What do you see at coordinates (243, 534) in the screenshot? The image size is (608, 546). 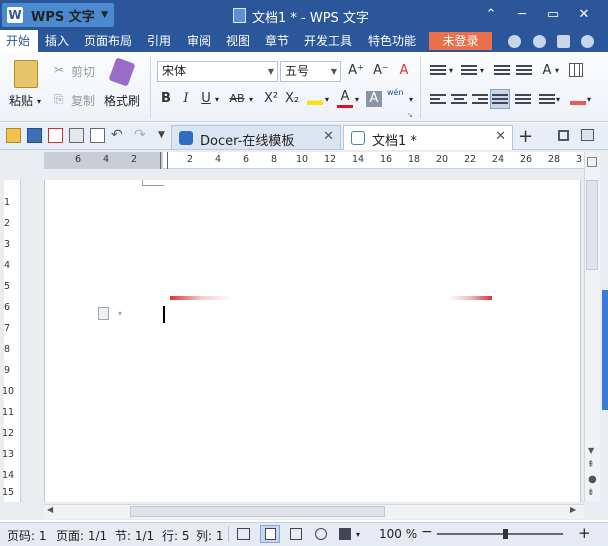 I see `full-screen-icon` at bounding box center [243, 534].